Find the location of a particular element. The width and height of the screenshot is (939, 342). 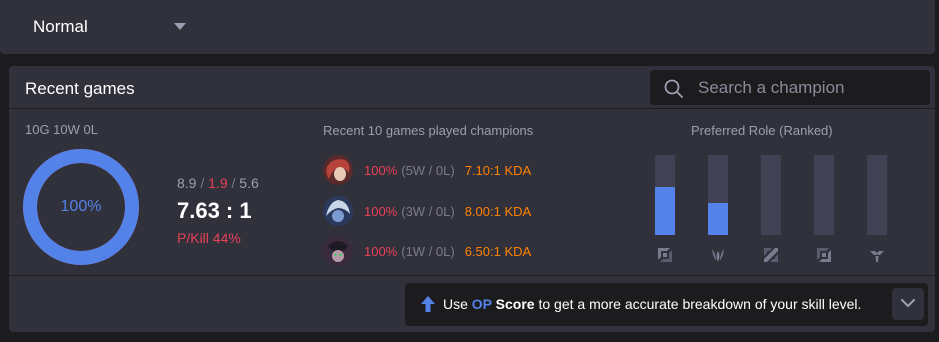

tip-score-link: Score is located at coordinates (513, 304).